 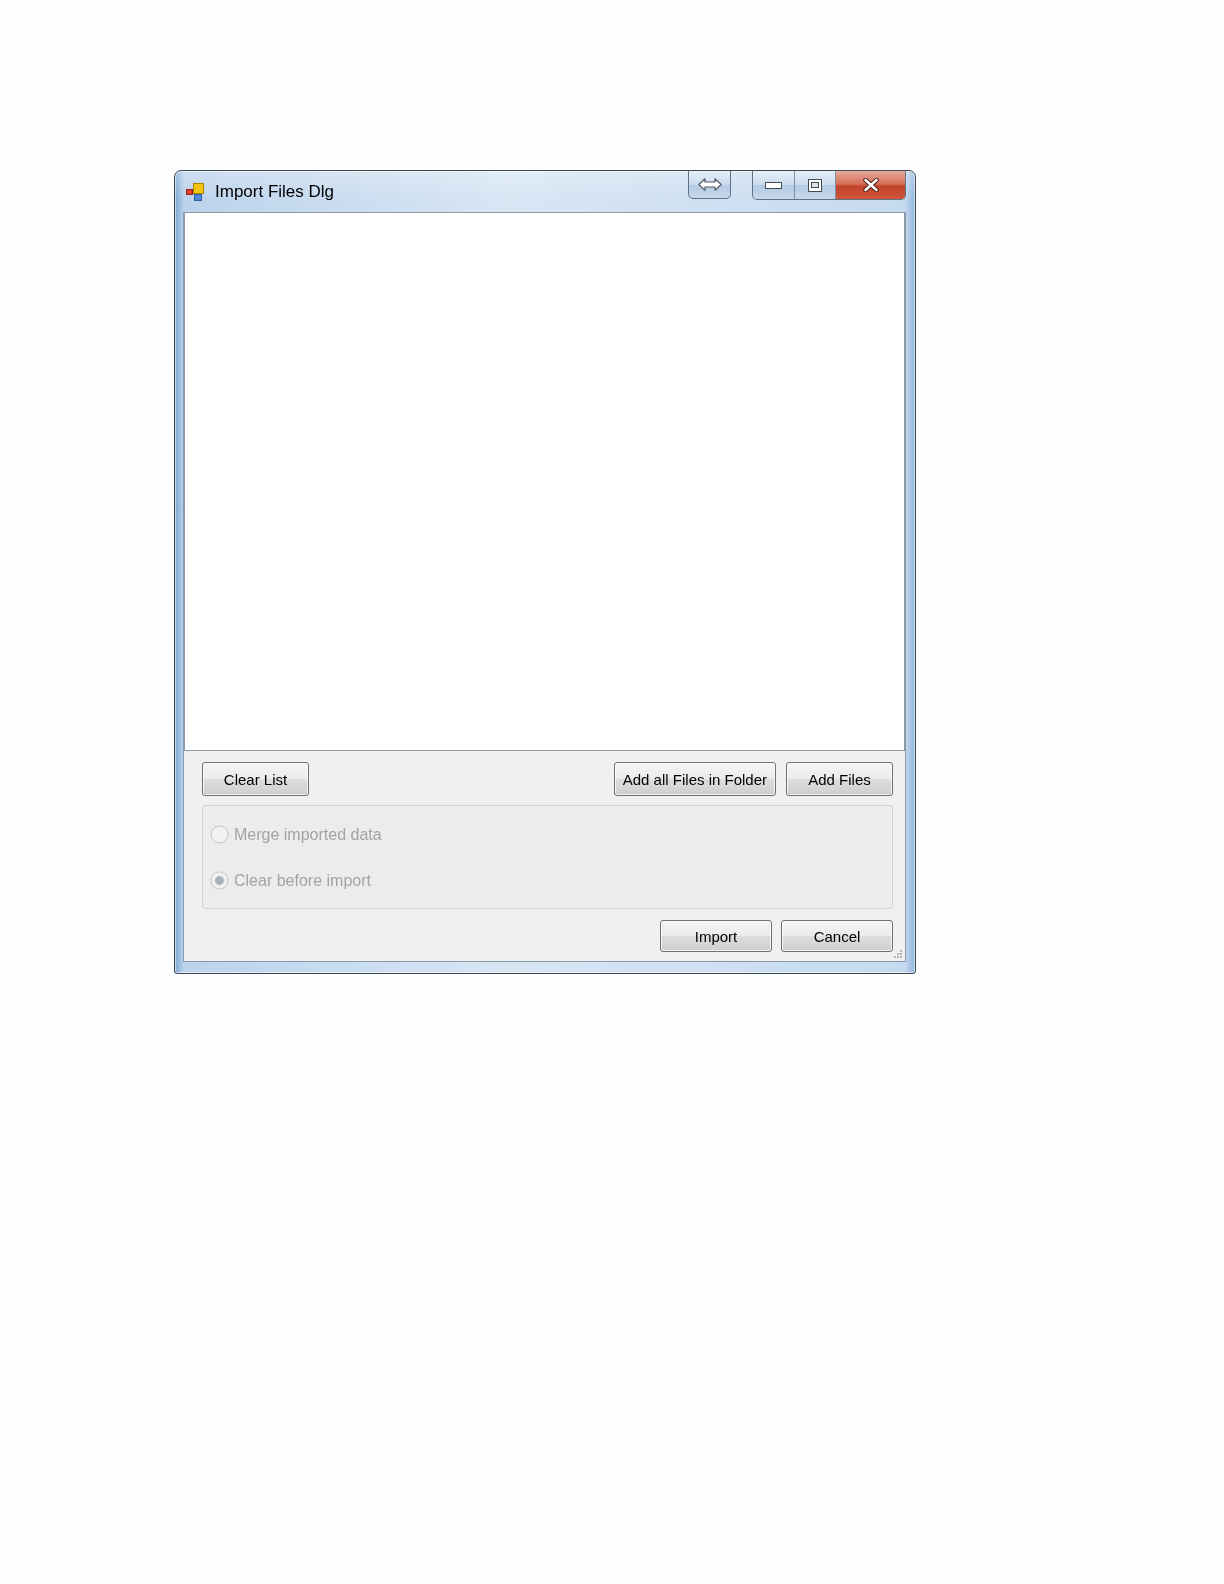 What do you see at coordinates (898, 954) in the screenshot?
I see `resize-grip-icon` at bounding box center [898, 954].